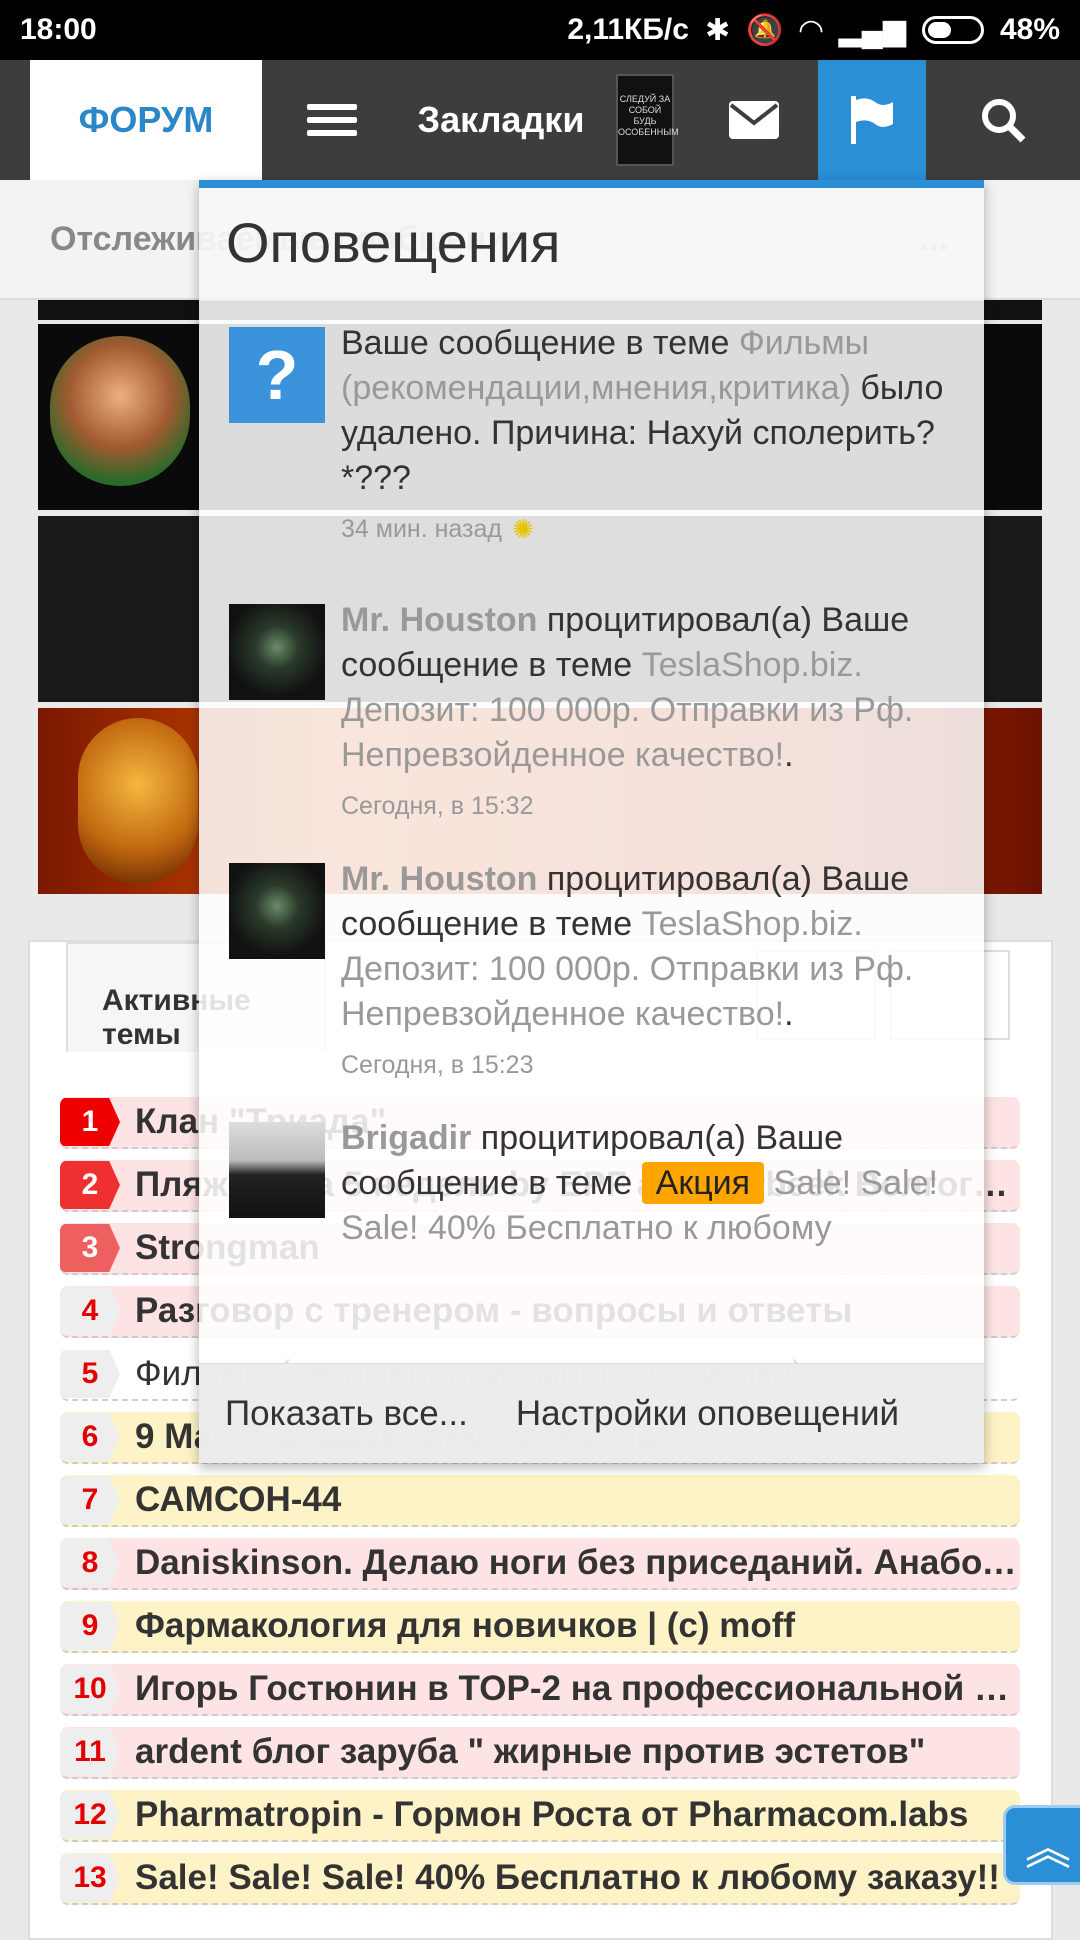  I want to click on popup-footer: Показать все... Настройки оповещений, so click(591, 1413).